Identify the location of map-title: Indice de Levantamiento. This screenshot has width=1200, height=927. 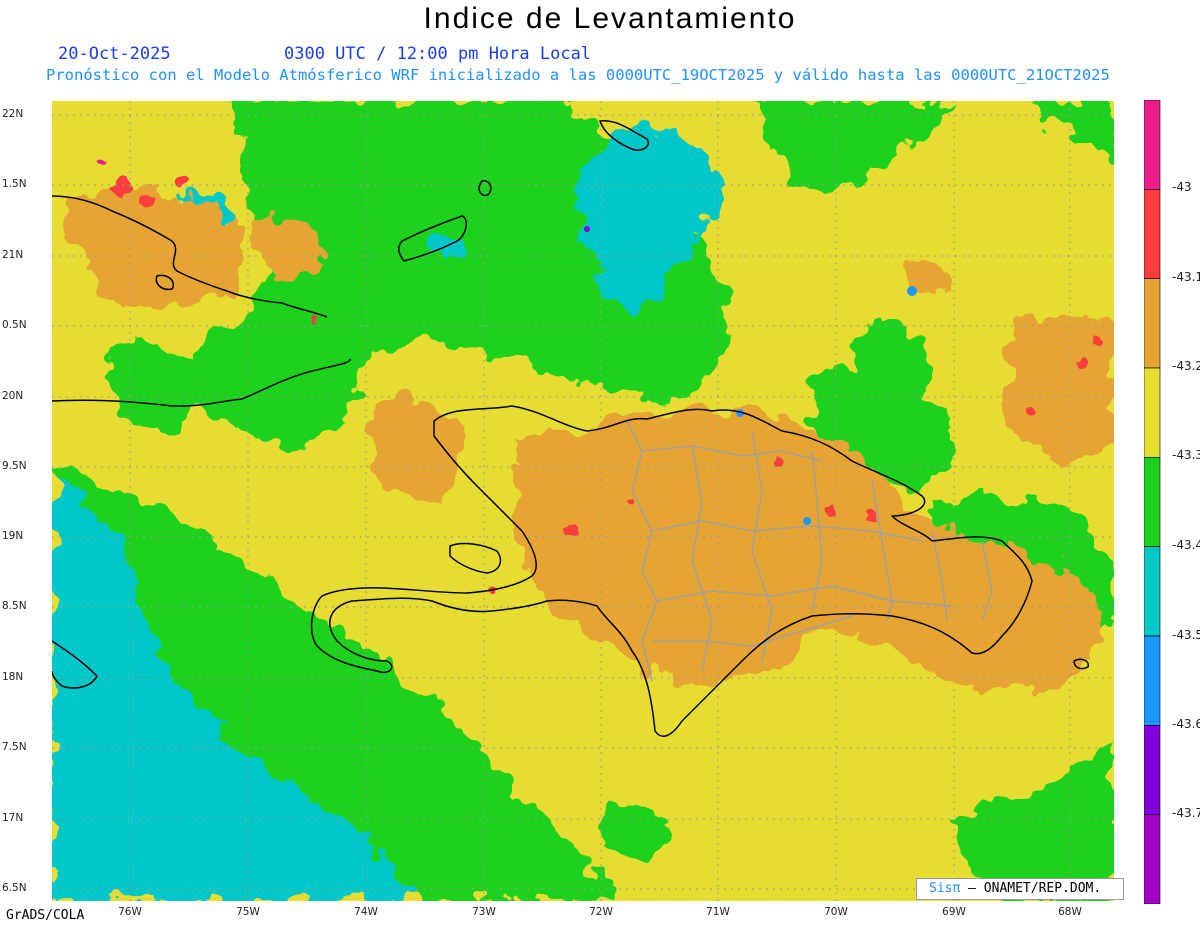
(610, 18).